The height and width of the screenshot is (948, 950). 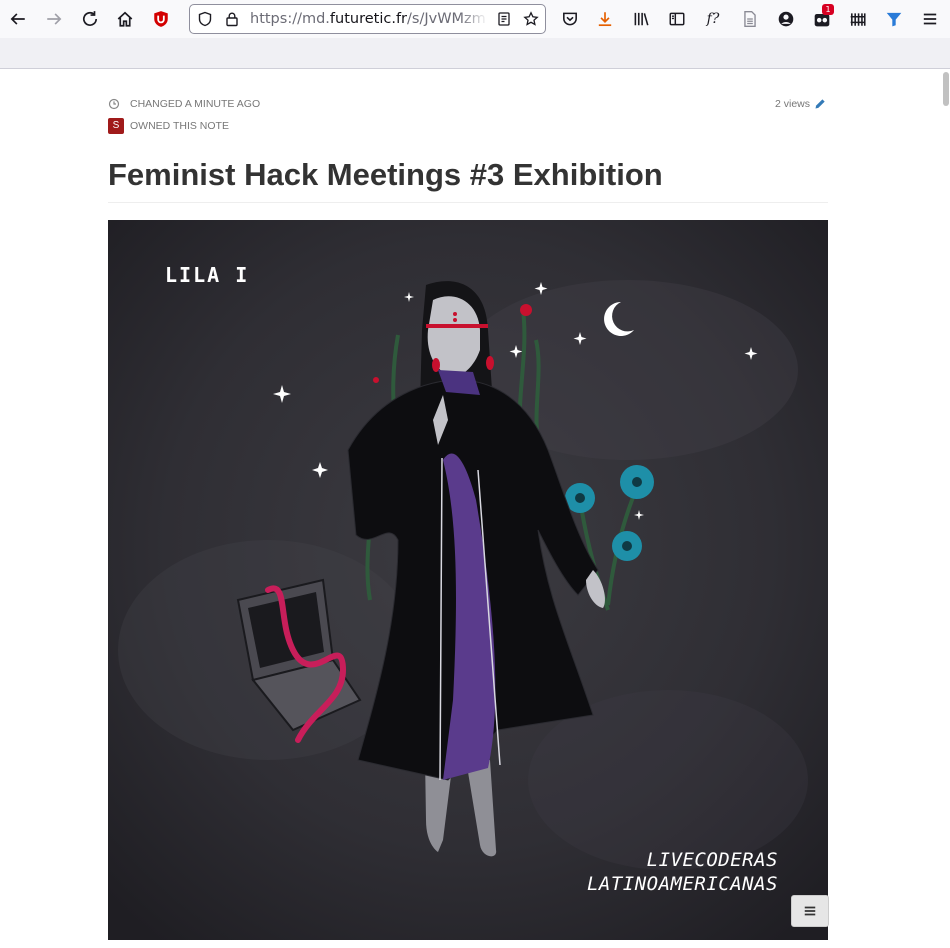 I want to click on pocket-icon, so click(x=570, y=19).